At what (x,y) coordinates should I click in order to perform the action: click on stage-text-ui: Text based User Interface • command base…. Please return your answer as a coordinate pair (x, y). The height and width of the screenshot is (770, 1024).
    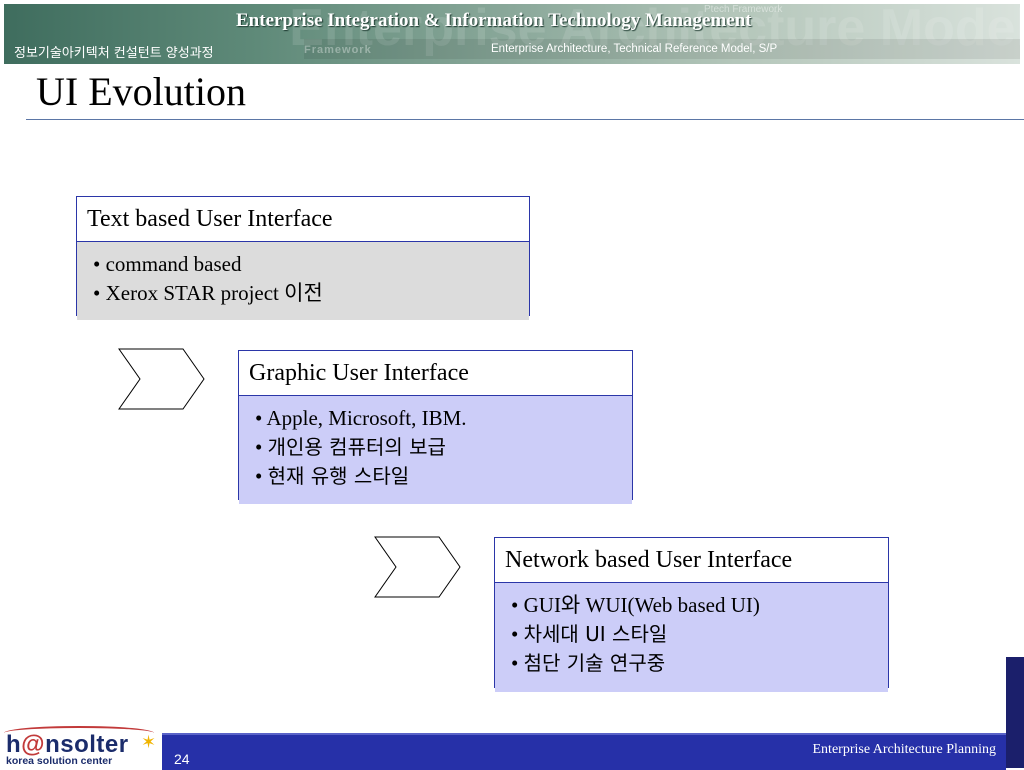
    Looking at the image, I should click on (303, 258).